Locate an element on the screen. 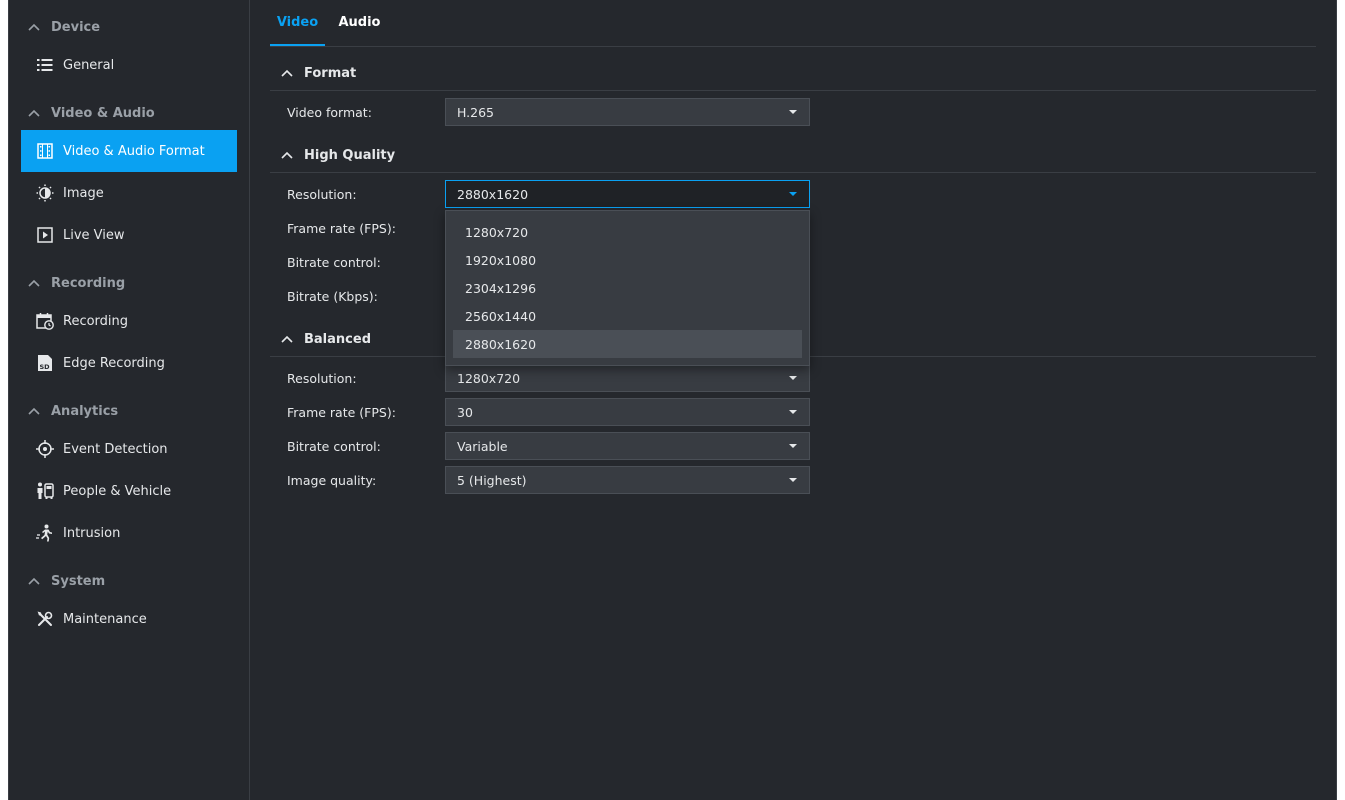  select-value: 5 (Highest) is located at coordinates (492, 480).